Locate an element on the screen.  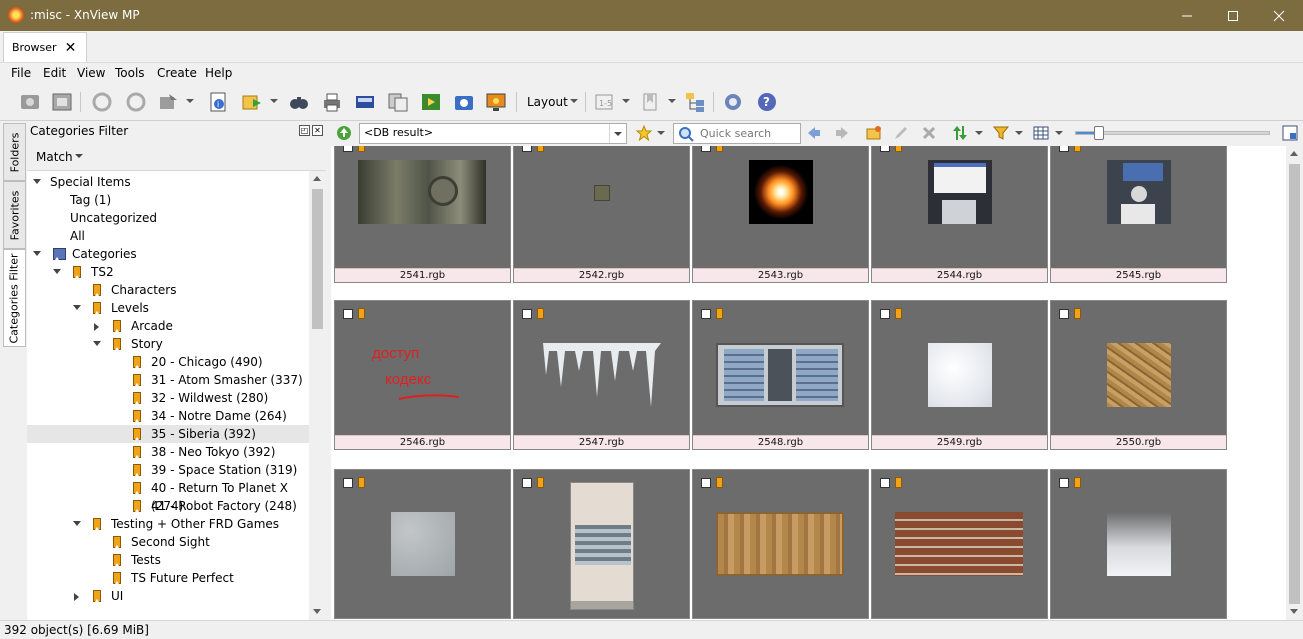
tree-node: TS Future Perfect is located at coordinates (168, 578).